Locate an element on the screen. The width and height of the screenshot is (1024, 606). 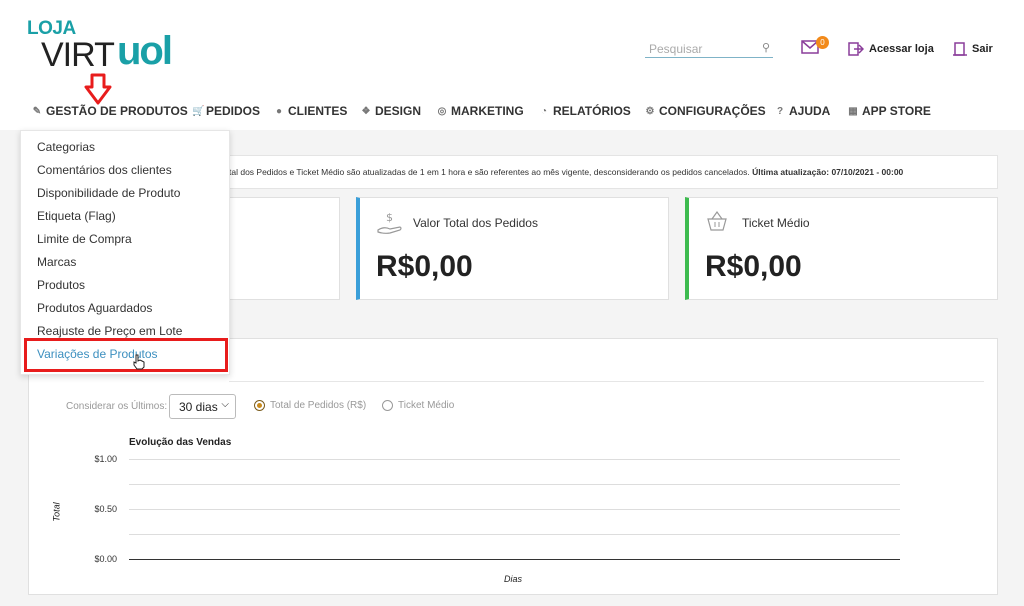
menu-item-products: Produtos is located at coordinates (61, 285).